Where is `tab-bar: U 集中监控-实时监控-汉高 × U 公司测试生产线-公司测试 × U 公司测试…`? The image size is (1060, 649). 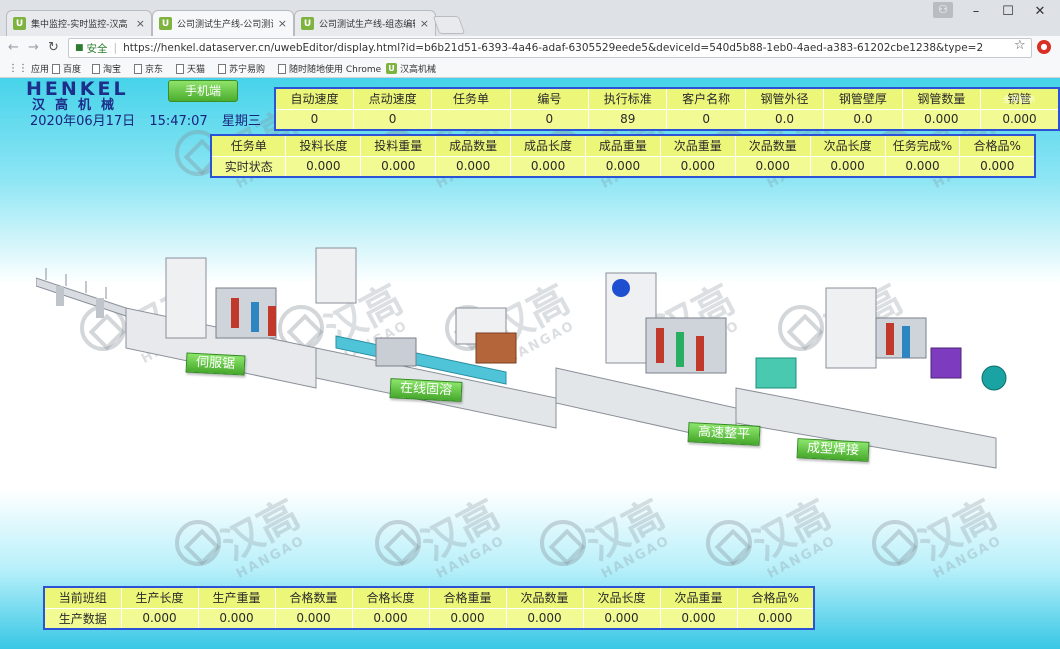
tab-bar: U 集中监控-实时监控-汉高 × U 公司测试生产线-公司测试 × U 公司测试… is located at coordinates (530, 18).